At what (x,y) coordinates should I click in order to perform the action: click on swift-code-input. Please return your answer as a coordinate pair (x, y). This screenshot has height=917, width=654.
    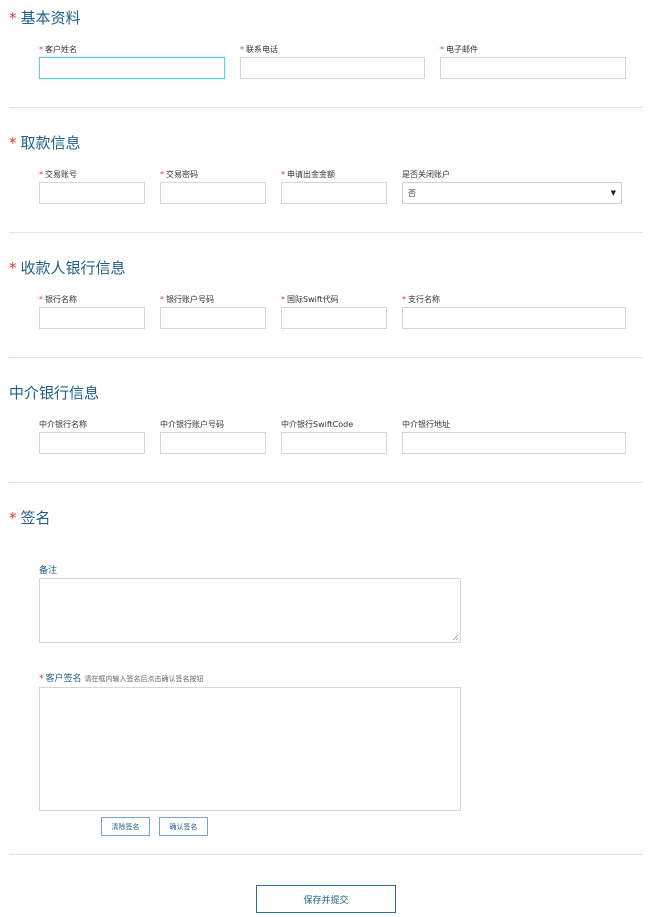
    Looking at the image, I should click on (334, 318).